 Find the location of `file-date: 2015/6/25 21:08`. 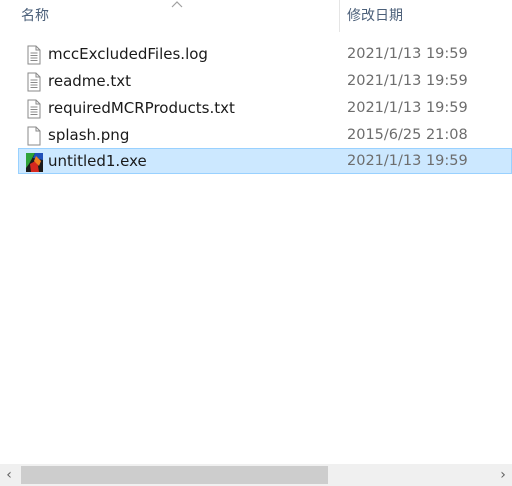

file-date: 2015/6/25 21:08 is located at coordinates (407, 135).